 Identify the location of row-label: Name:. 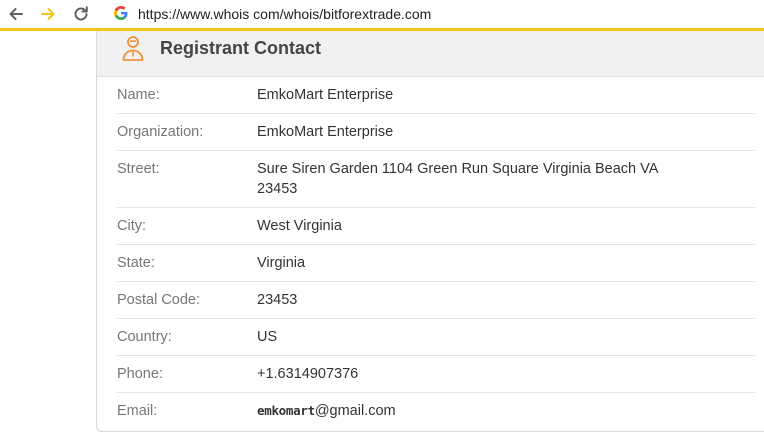
(138, 95).